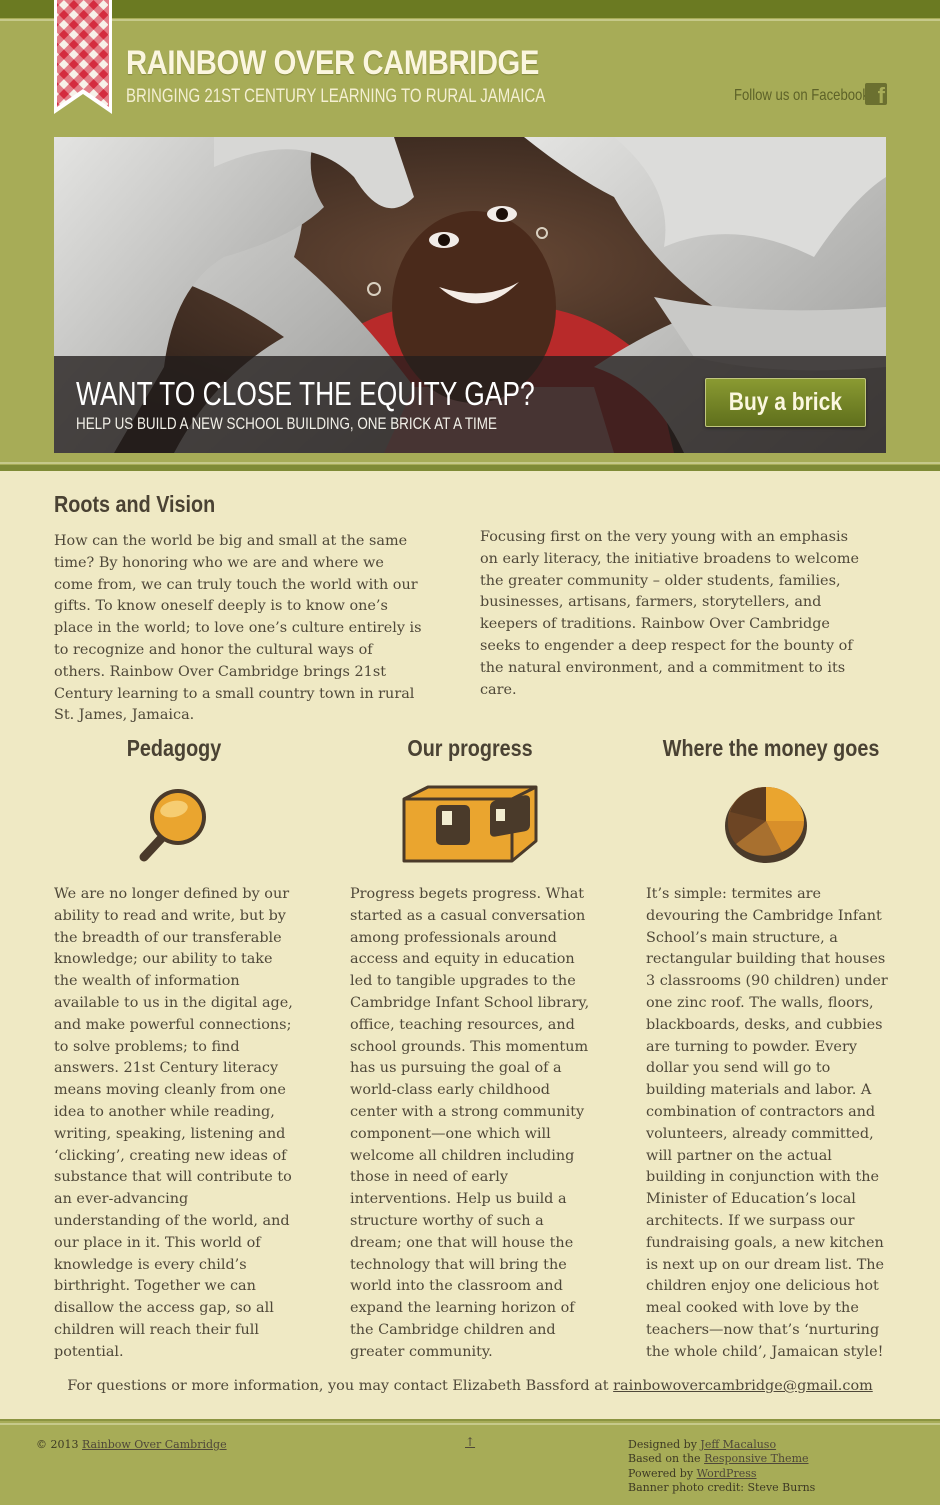 The image size is (940, 1505). I want to click on header-bottom-bar, so click(470, 468).